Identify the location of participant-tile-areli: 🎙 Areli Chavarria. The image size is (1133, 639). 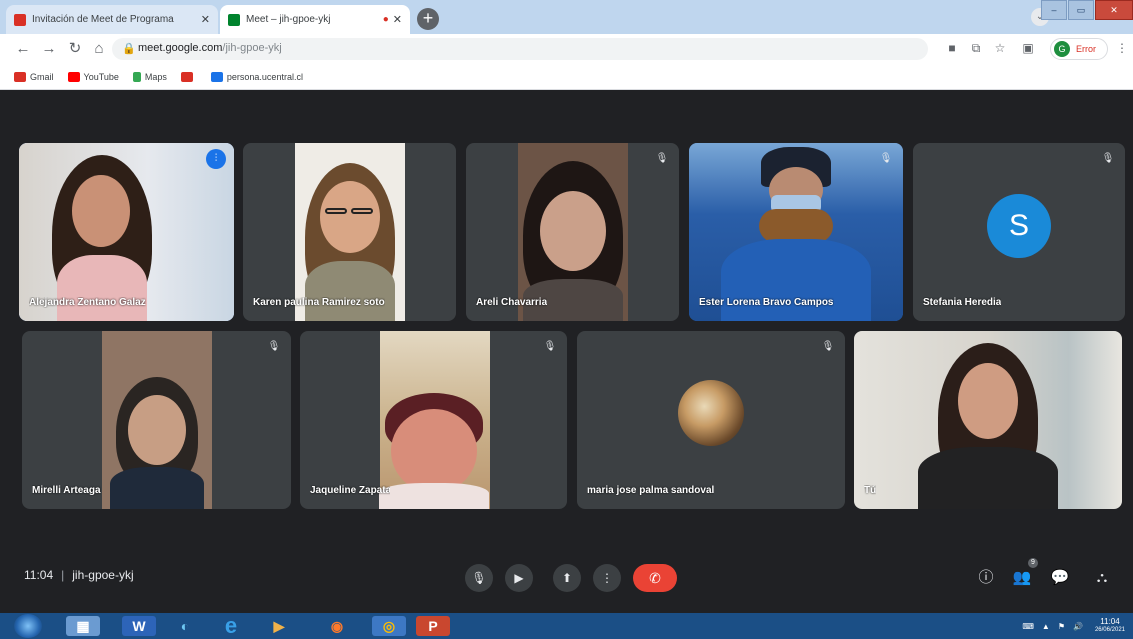
(572, 232).